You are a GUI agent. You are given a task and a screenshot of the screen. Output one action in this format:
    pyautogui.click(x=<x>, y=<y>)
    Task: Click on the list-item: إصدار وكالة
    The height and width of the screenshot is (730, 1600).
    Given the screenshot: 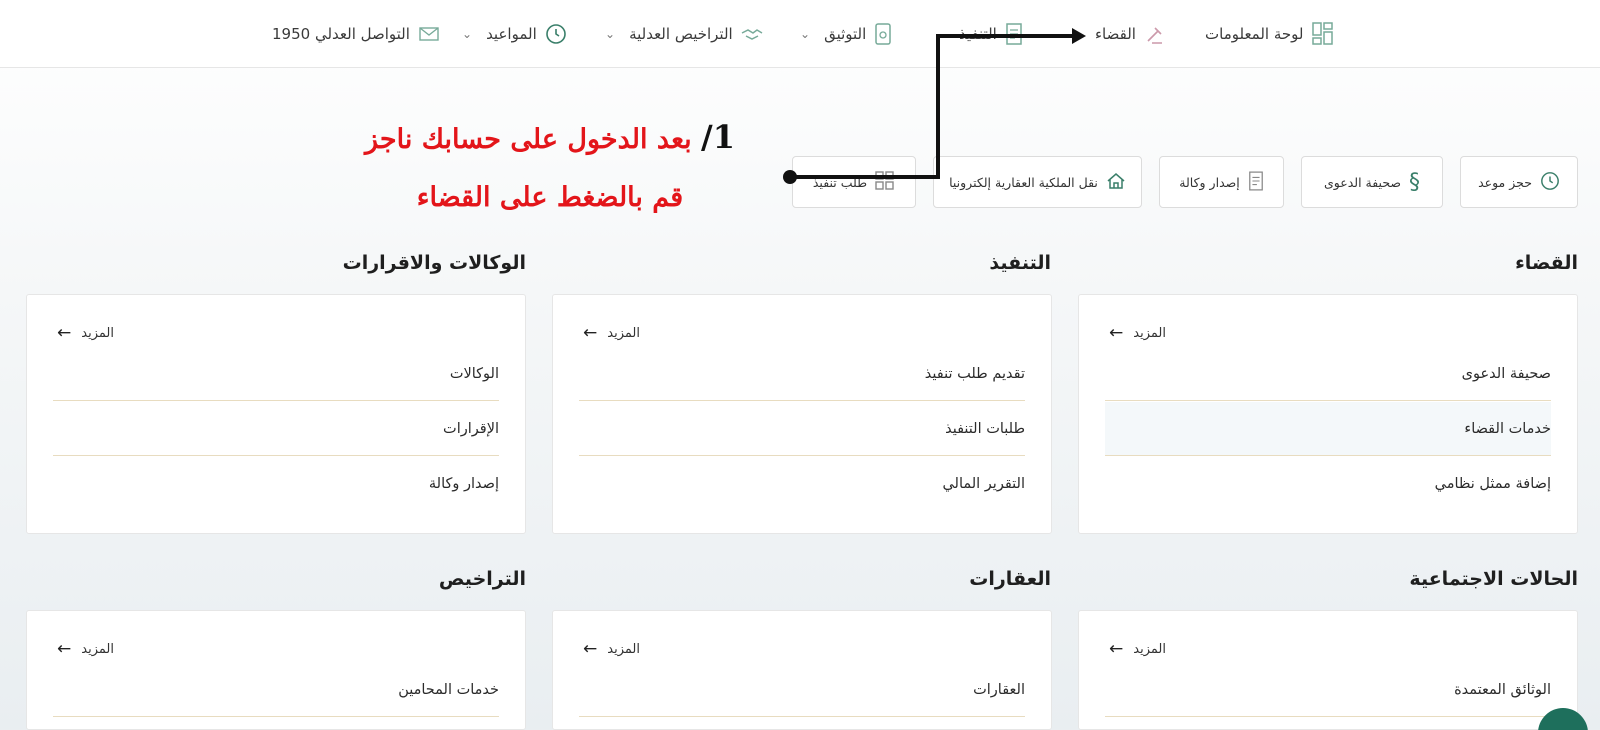 What is the action you would take?
    pyautogui.click(x=276, y=484)
    